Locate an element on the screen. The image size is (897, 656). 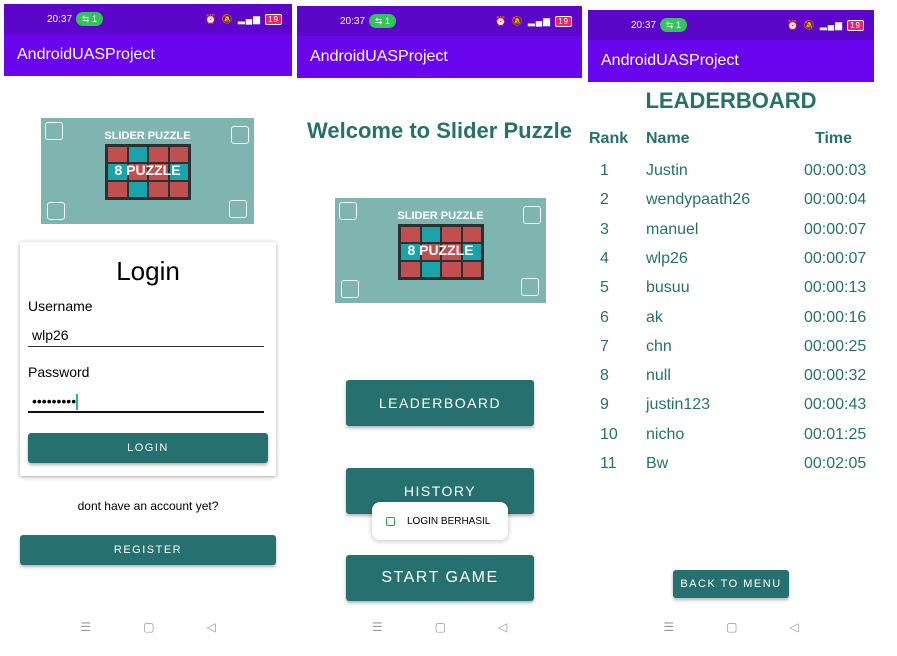
rank-cell: 3 is located at coordinates (604, 229).